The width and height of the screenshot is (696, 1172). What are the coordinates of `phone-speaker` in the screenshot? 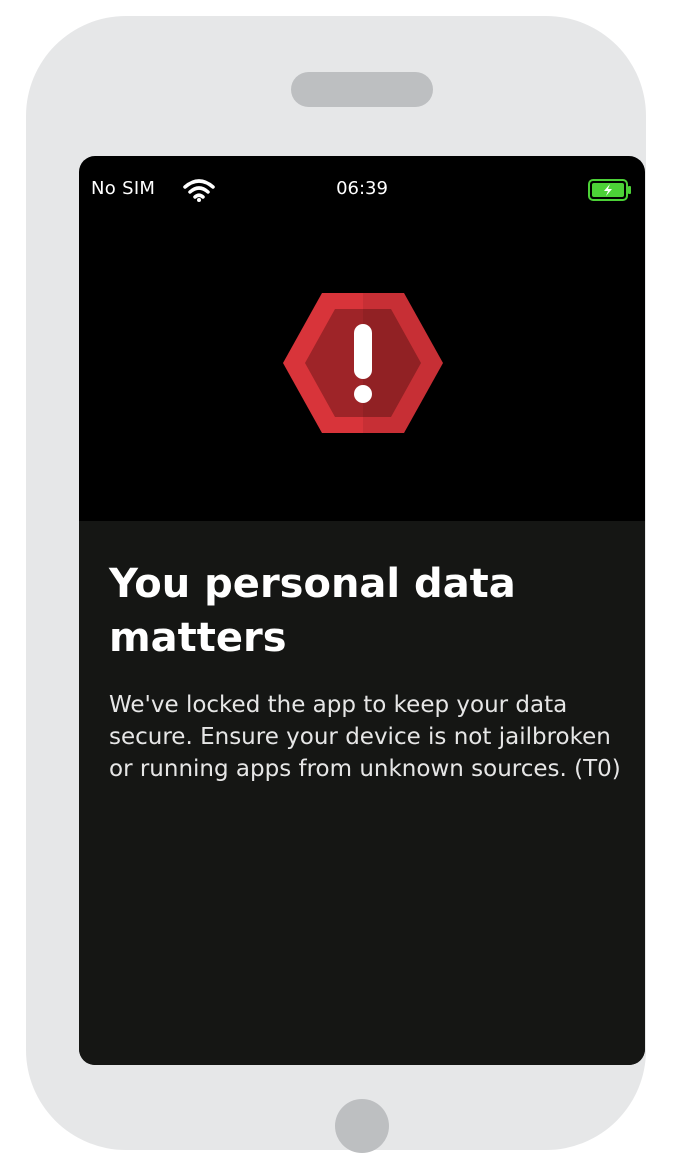 It's located at (362, 89).